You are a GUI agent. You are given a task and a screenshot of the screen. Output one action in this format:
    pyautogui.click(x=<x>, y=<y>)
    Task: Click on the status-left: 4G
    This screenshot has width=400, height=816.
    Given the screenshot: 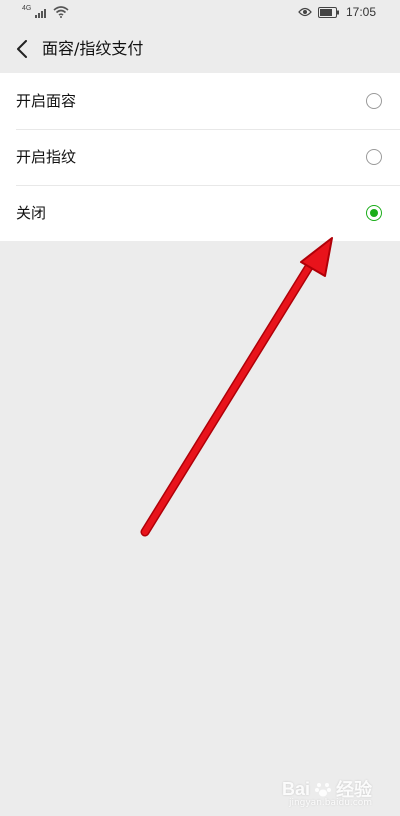 What is the action you would take?
    pyautogui.click(x=45, y=11)
    